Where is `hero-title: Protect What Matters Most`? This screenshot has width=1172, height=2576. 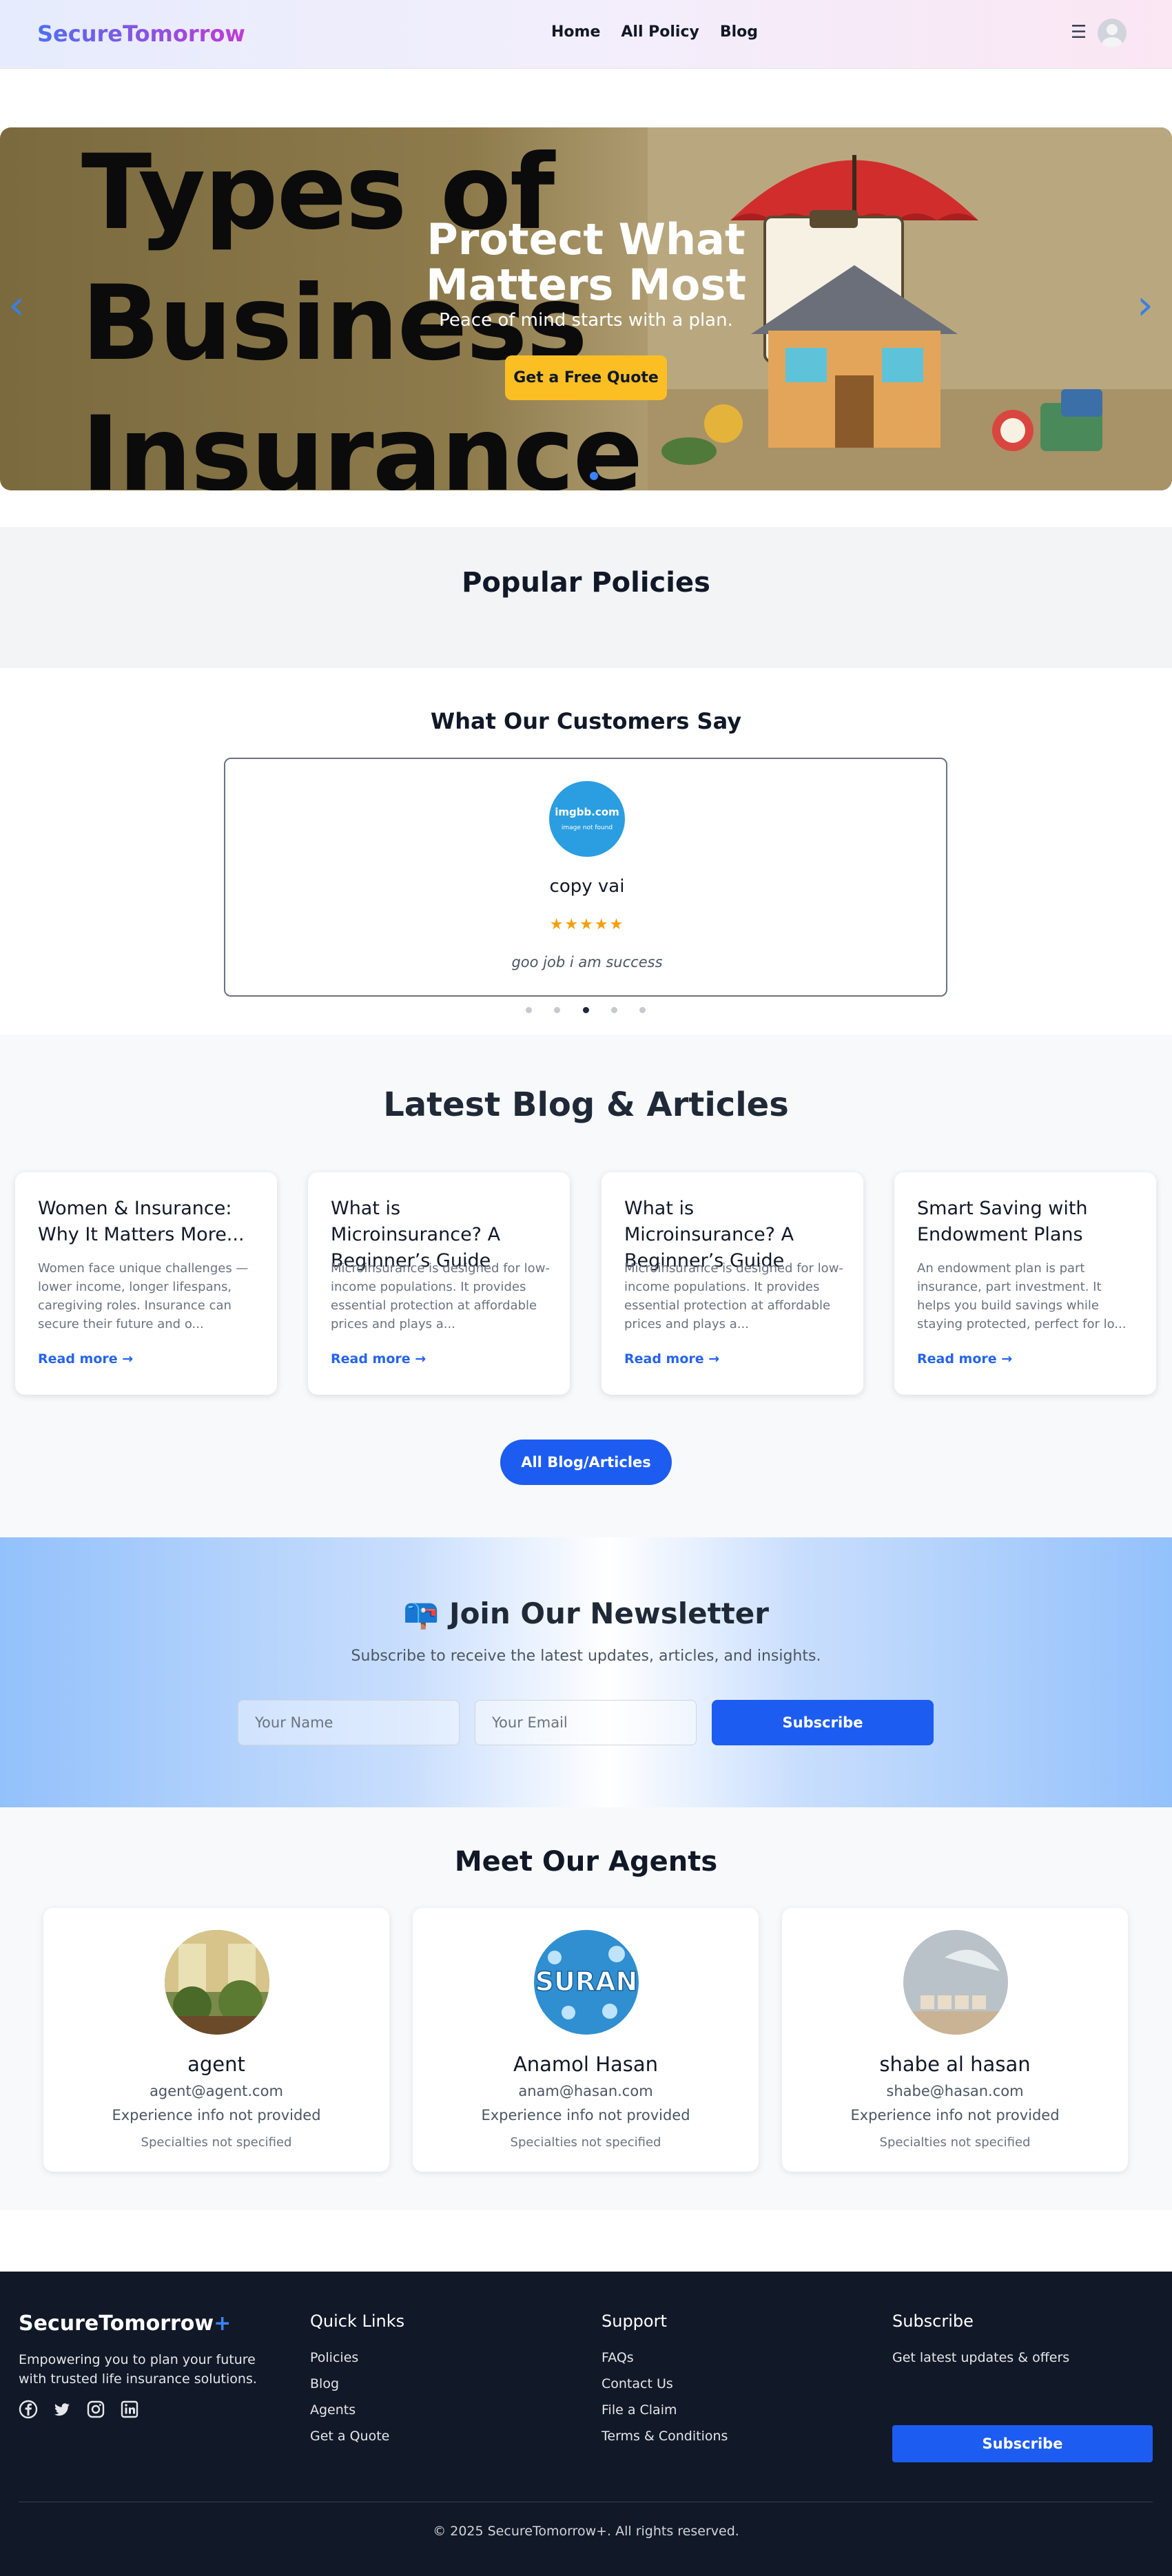
hero-title: Protect What Matters Most is located at coordinates (586, 262).